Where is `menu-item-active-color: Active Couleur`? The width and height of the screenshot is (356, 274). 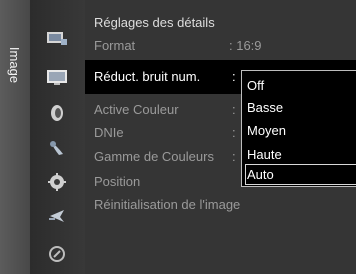 menu-item-active-color: Active Couleur is located at coordinates (136, 109).